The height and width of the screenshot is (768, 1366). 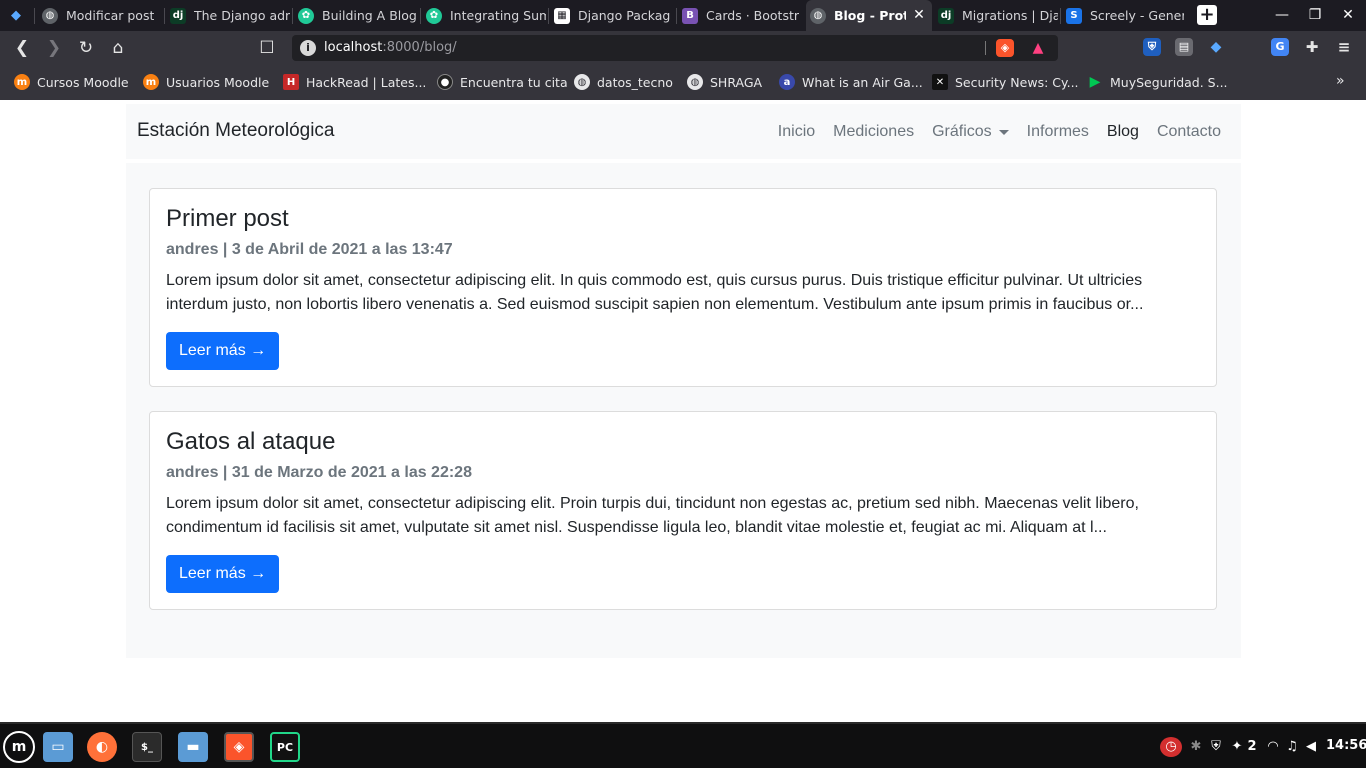 I want to click on terminal-icon: $_, so click(x=147, y=747).